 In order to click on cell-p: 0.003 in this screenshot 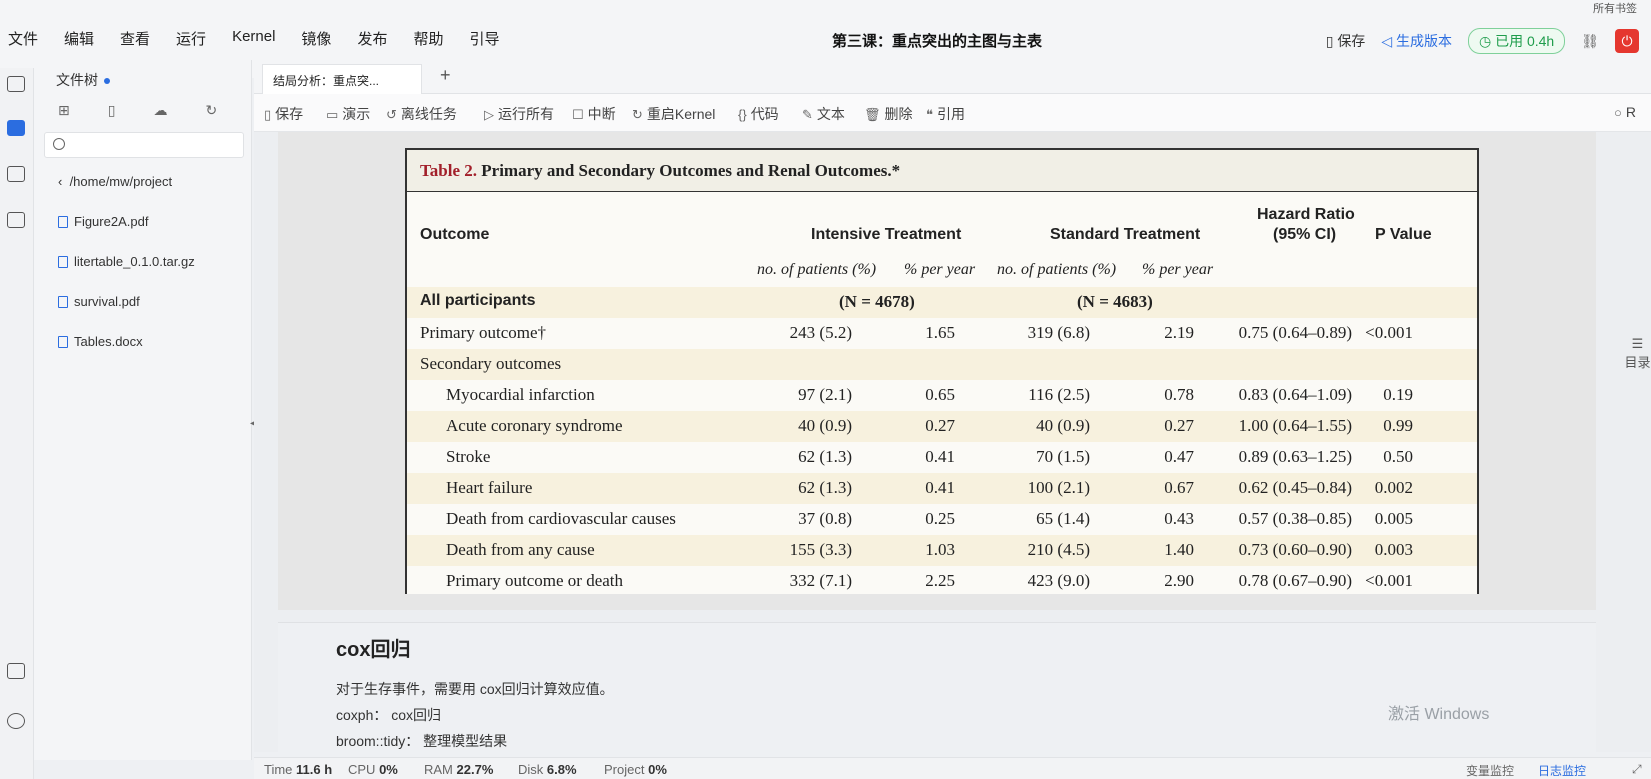, I will do `click(1393, 549)`.